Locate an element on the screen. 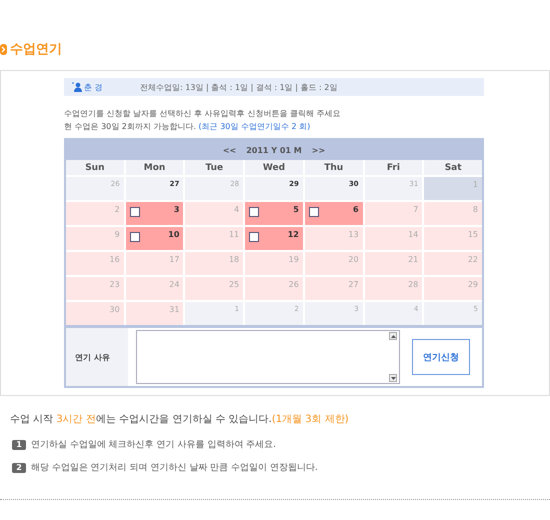 The height and width of the screenshot is (520, 550). scroll-down-icon is located at coordinates (393, 378).